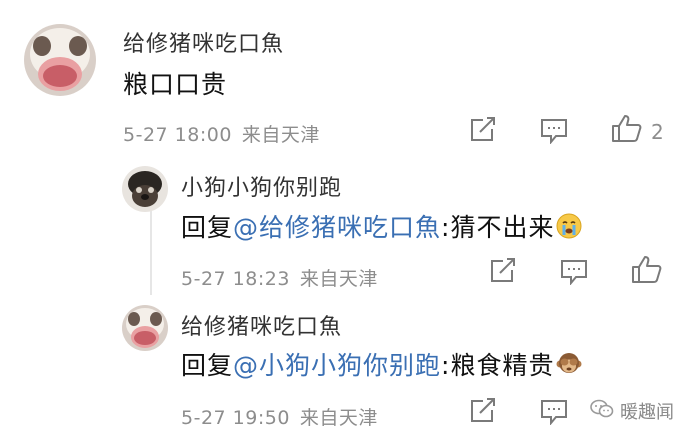  What do you see at coordinates (175, 84) in the screenshot?
I see `comment-text: 粮口口贵` at bounding box center [175, 84].